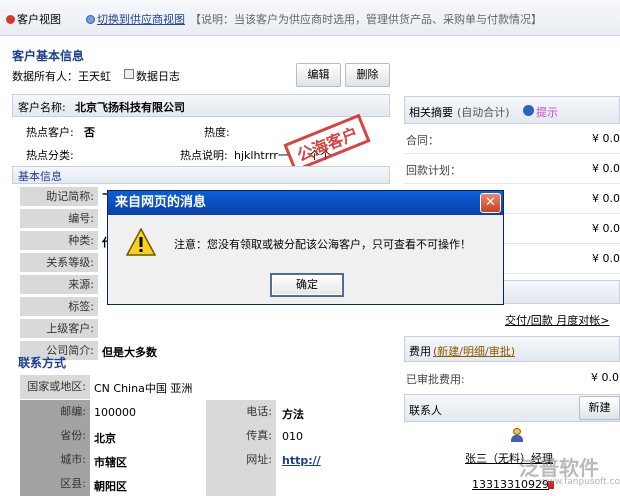  I want to click on country-label: 国家或地区:, so click(55, 387).